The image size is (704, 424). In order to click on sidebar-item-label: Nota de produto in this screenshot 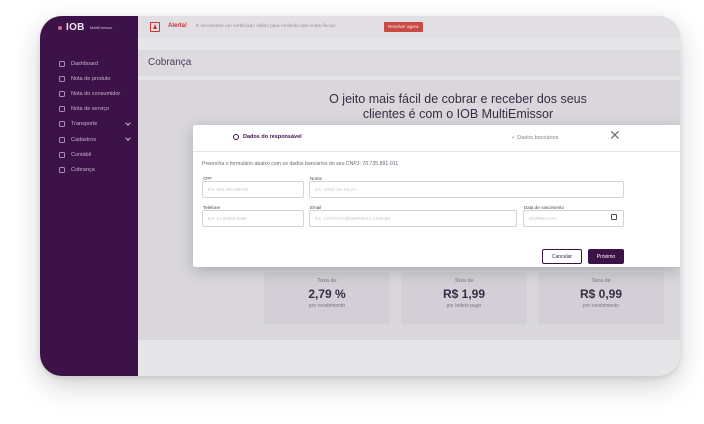, I will do `click(91, 78)`.